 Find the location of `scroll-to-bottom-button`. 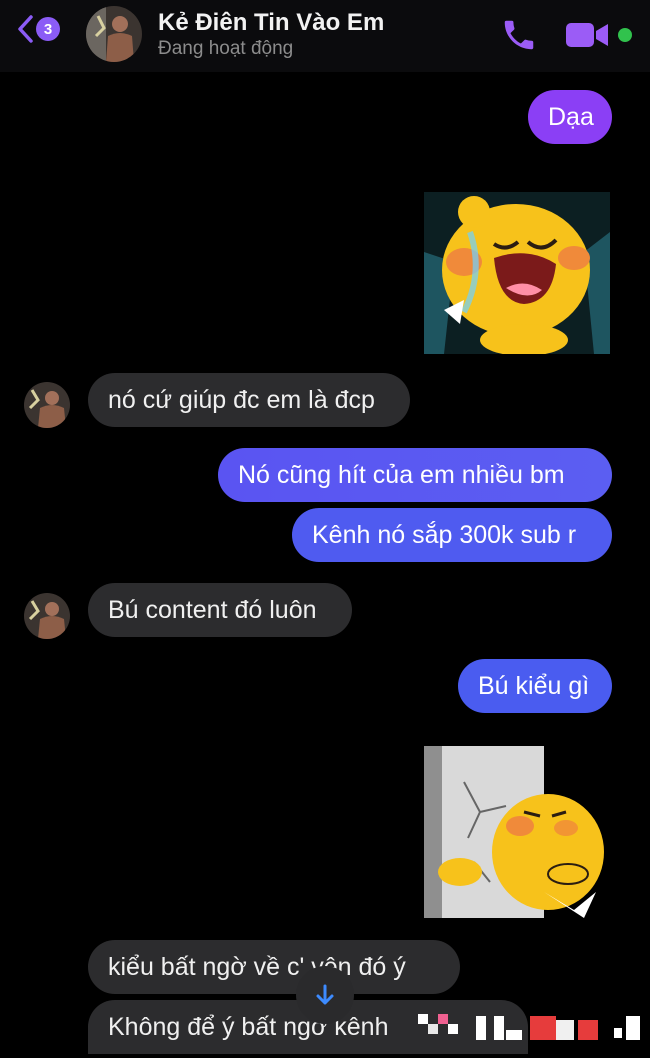

scroll-to-bottom-button is located at coordinates (325, 995).